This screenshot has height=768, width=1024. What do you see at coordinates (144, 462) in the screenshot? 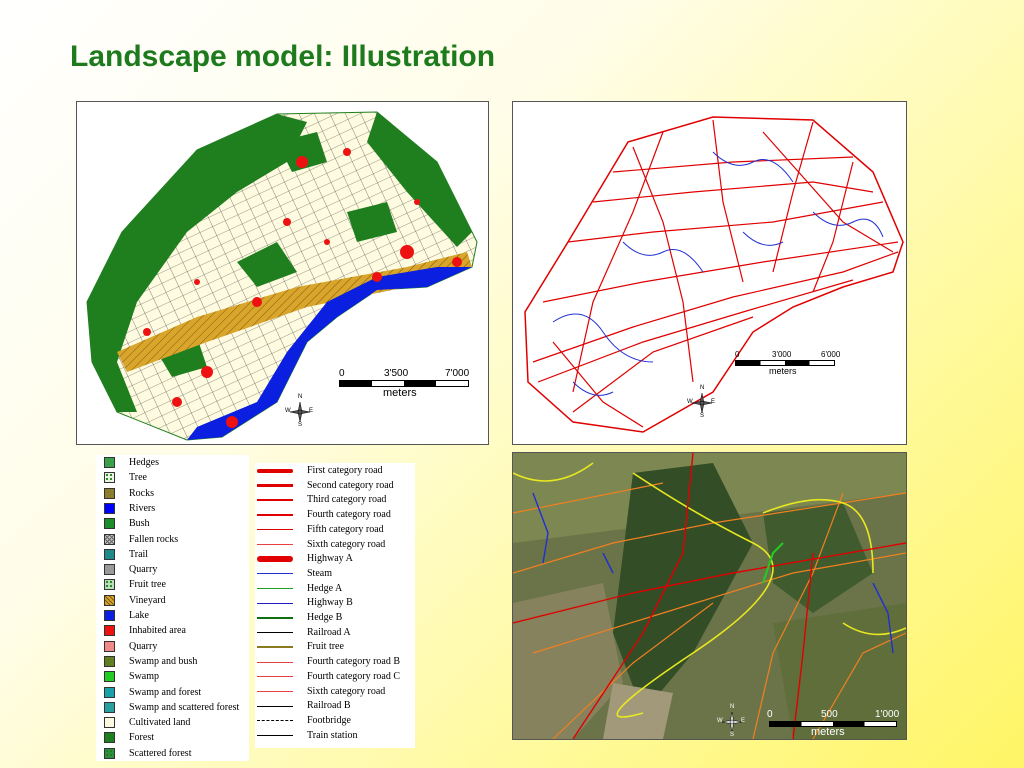
I see `legend-label: Hedges` at bounding box center [144, 462].